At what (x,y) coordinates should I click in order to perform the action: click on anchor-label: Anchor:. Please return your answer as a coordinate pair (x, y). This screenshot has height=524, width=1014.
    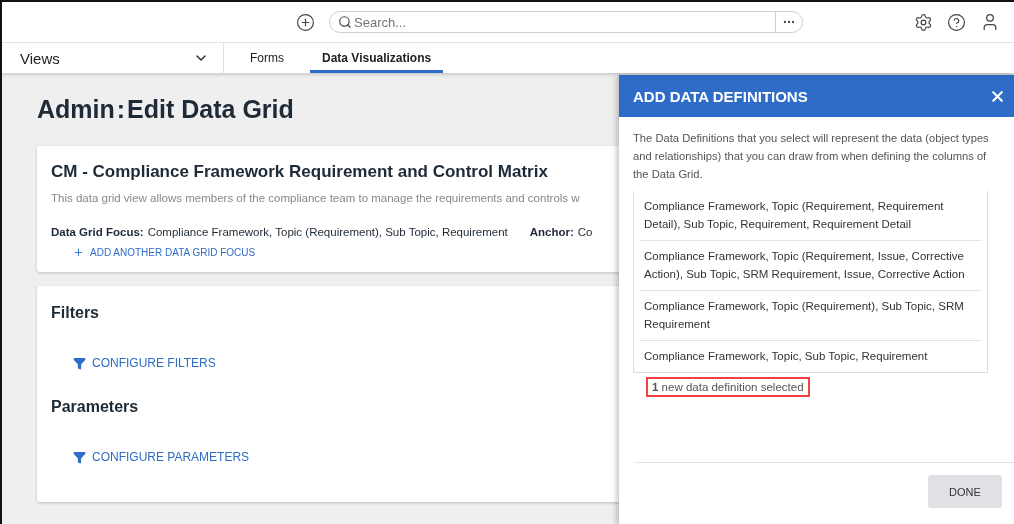
    Looking at the image, I should click on (551, 232).